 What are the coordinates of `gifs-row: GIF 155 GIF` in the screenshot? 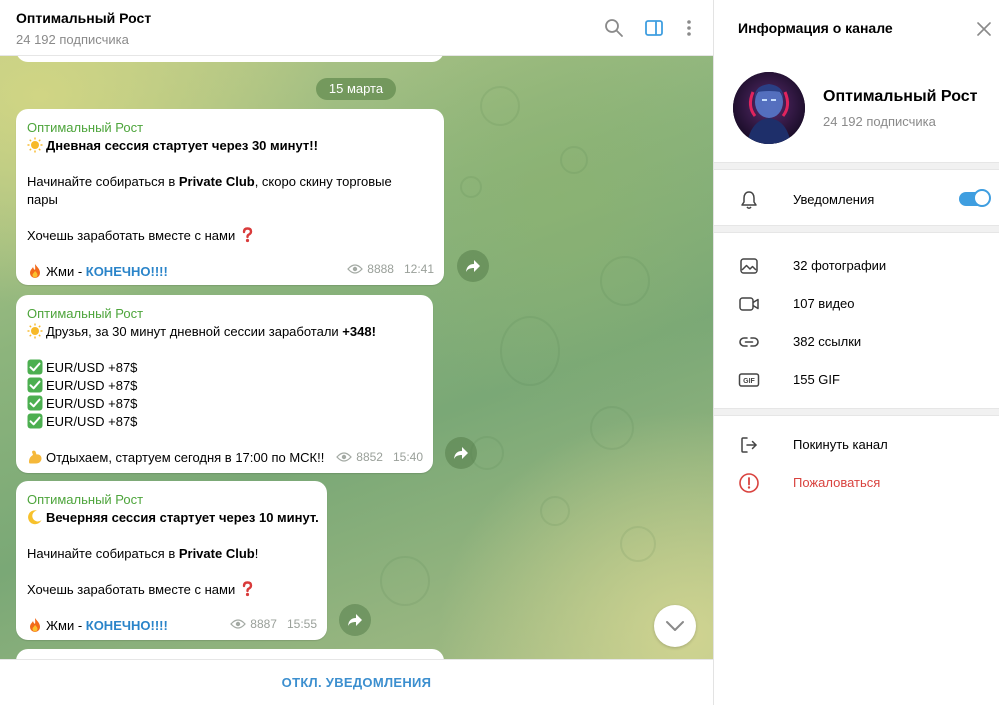 It's located at (856, 379).